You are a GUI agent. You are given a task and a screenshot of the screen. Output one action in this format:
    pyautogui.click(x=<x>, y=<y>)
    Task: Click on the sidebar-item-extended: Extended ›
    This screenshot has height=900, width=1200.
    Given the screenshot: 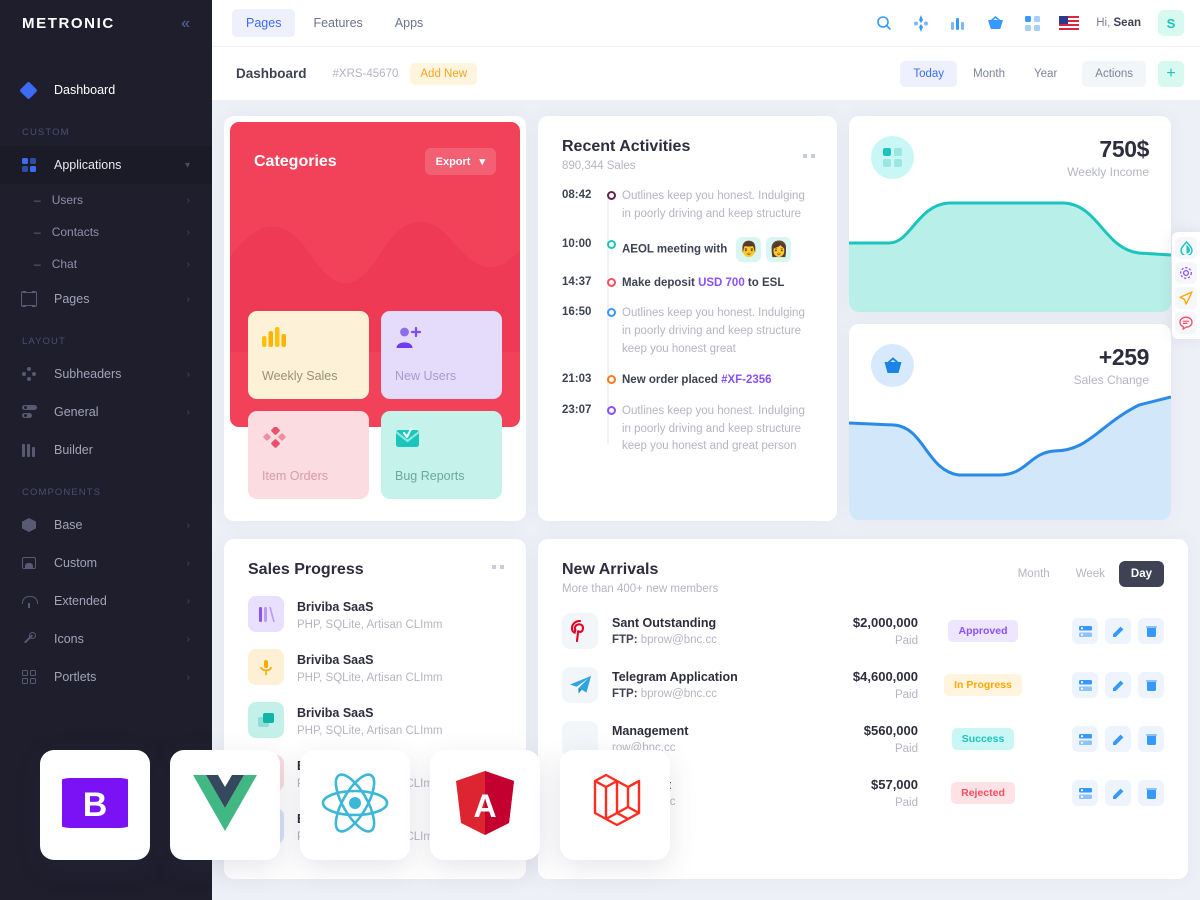 What is the action you would take?
    pyautogui.click(x=106, y=601)
    